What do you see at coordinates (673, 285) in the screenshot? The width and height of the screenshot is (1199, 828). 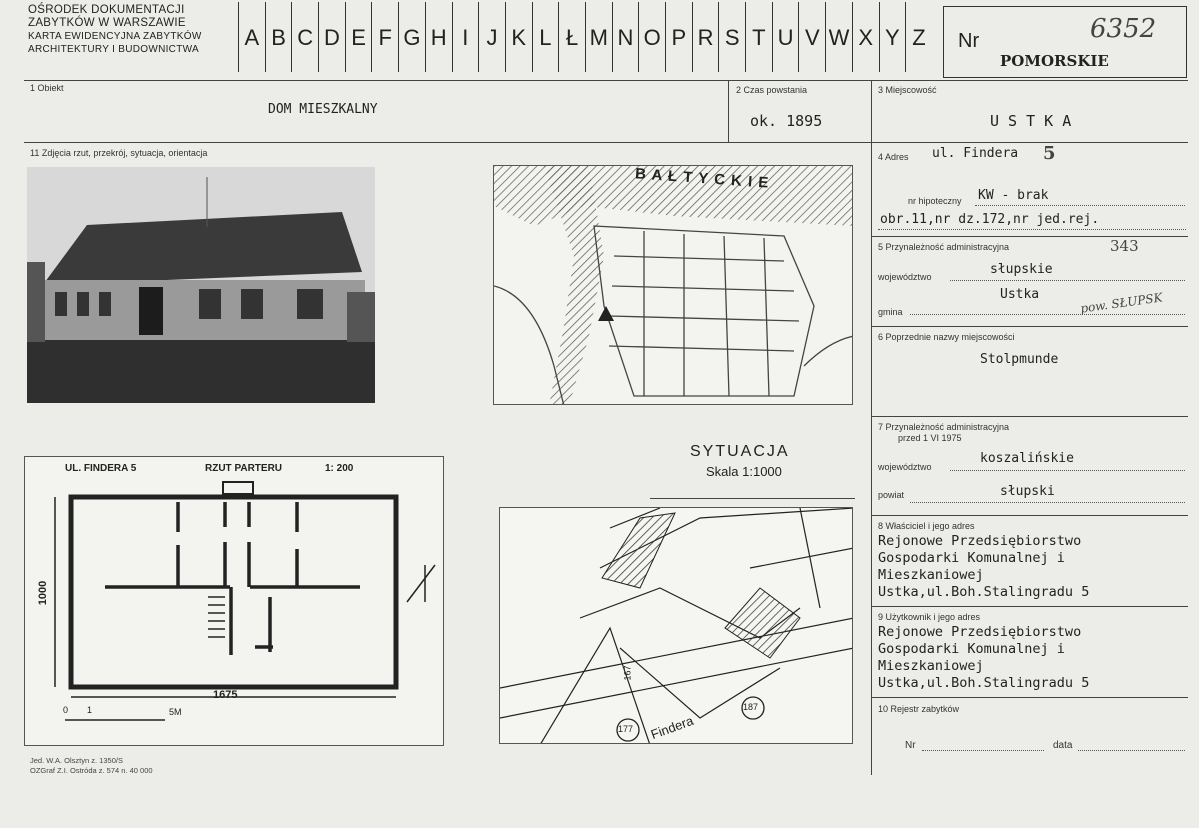 I see `town-map` at bounding box center [673, 285].